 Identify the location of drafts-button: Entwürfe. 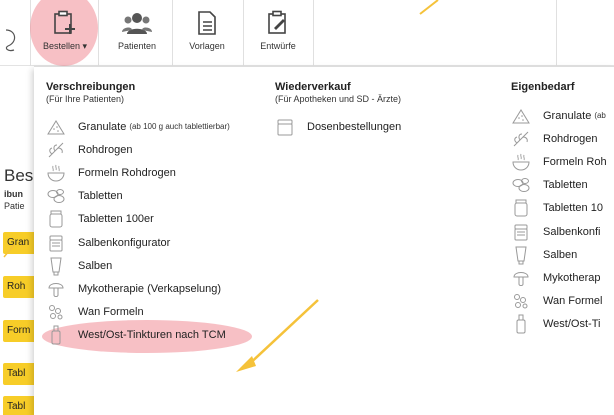
(278, 35).